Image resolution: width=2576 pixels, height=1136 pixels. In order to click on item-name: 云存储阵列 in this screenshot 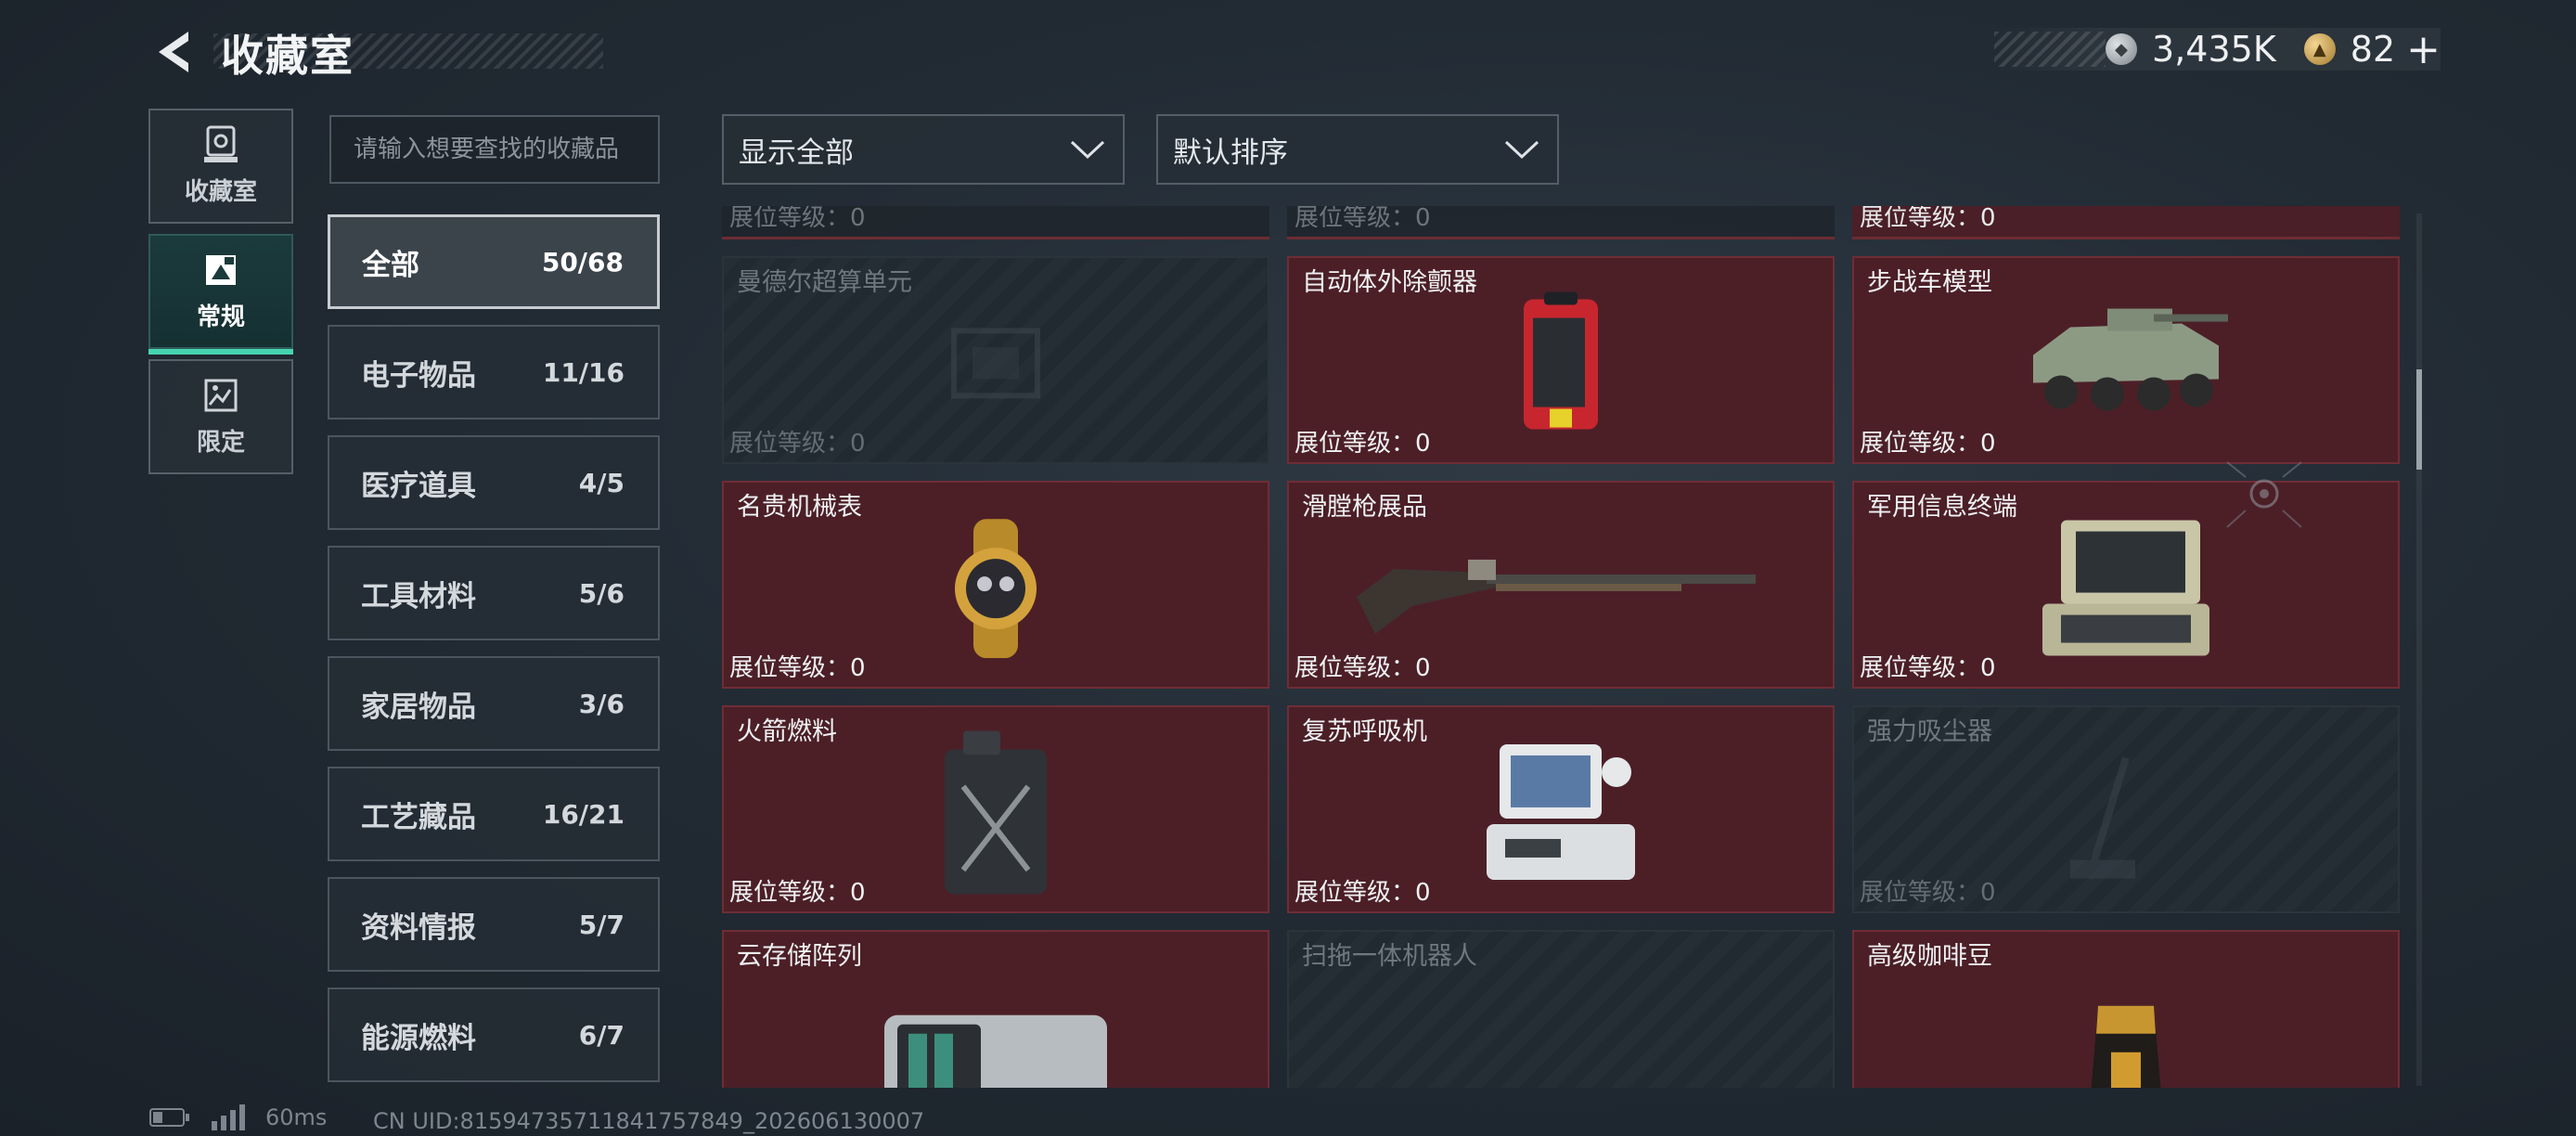, I will do `click(799, 956)`.